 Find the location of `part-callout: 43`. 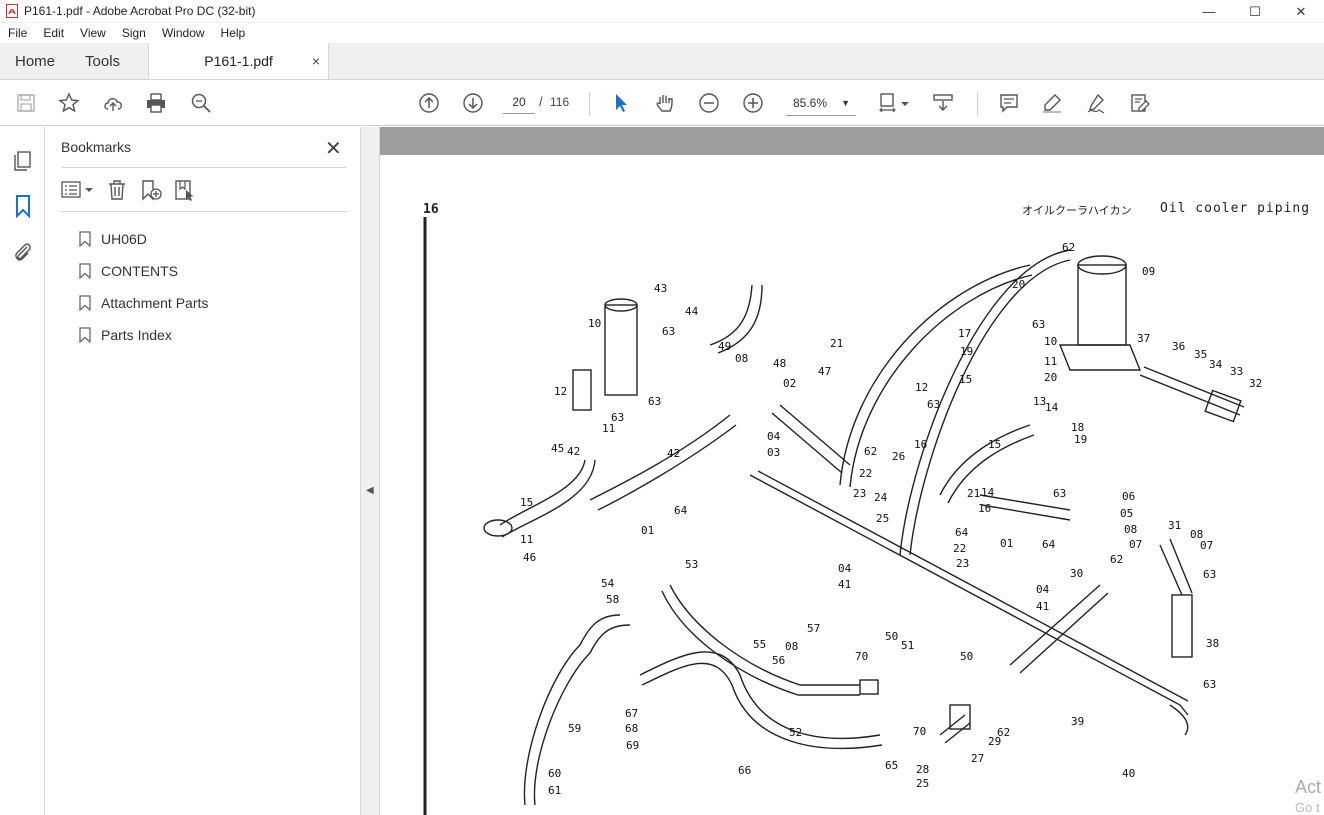

part-callout: 43 is located at coordinates (660, 288).